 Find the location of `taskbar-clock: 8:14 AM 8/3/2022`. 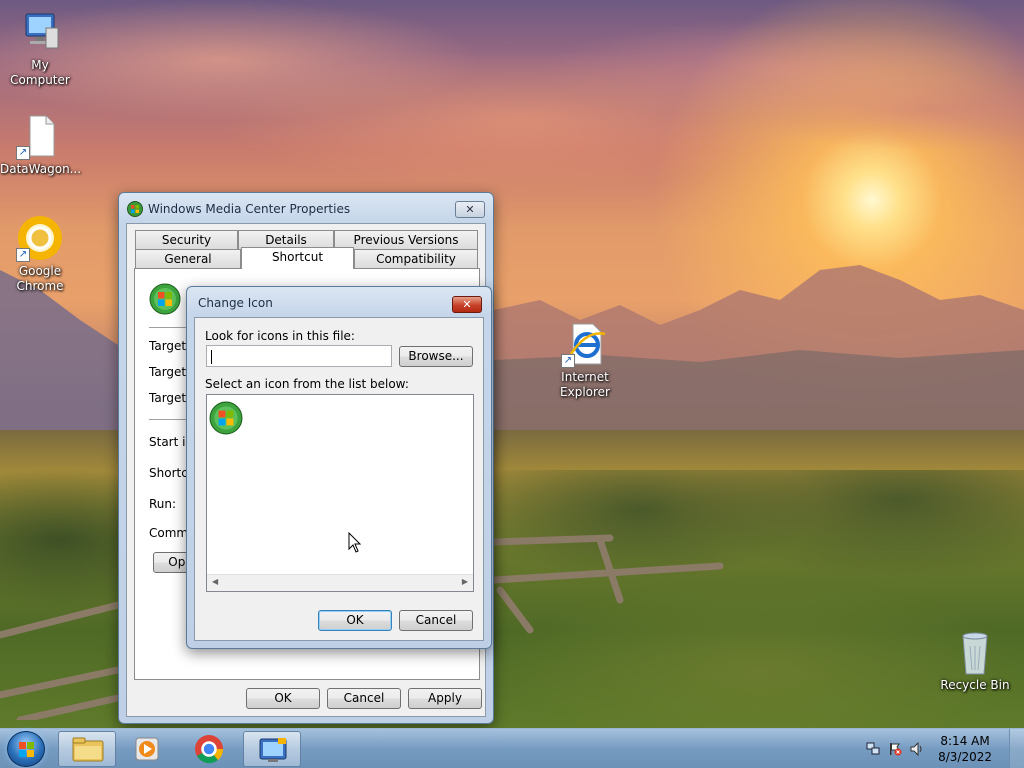

taskbar-clock: 8:14 AM 8/3/2022 is located at coordinates (965, 749).